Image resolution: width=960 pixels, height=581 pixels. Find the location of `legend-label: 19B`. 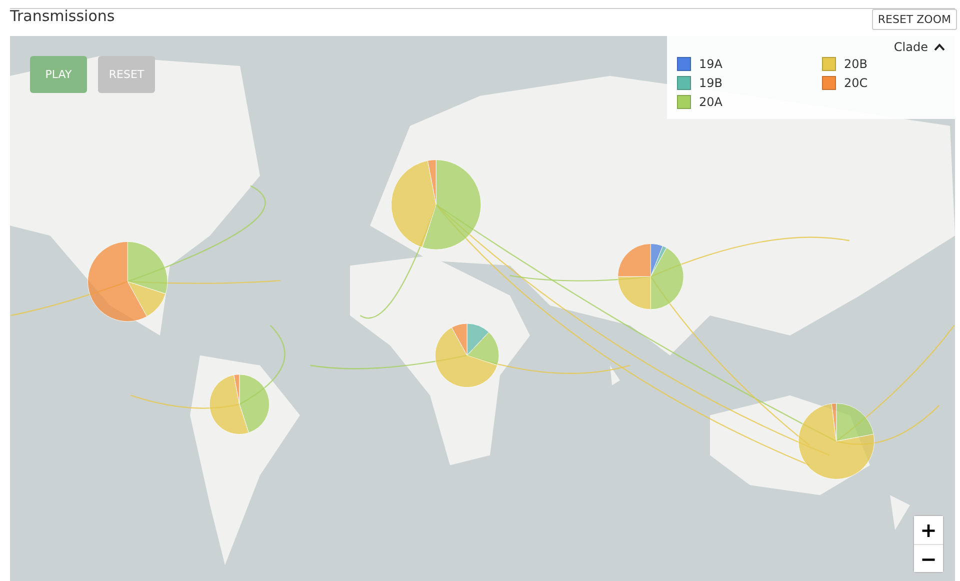

legend-label: 19B is located at coordinates (711, 83).